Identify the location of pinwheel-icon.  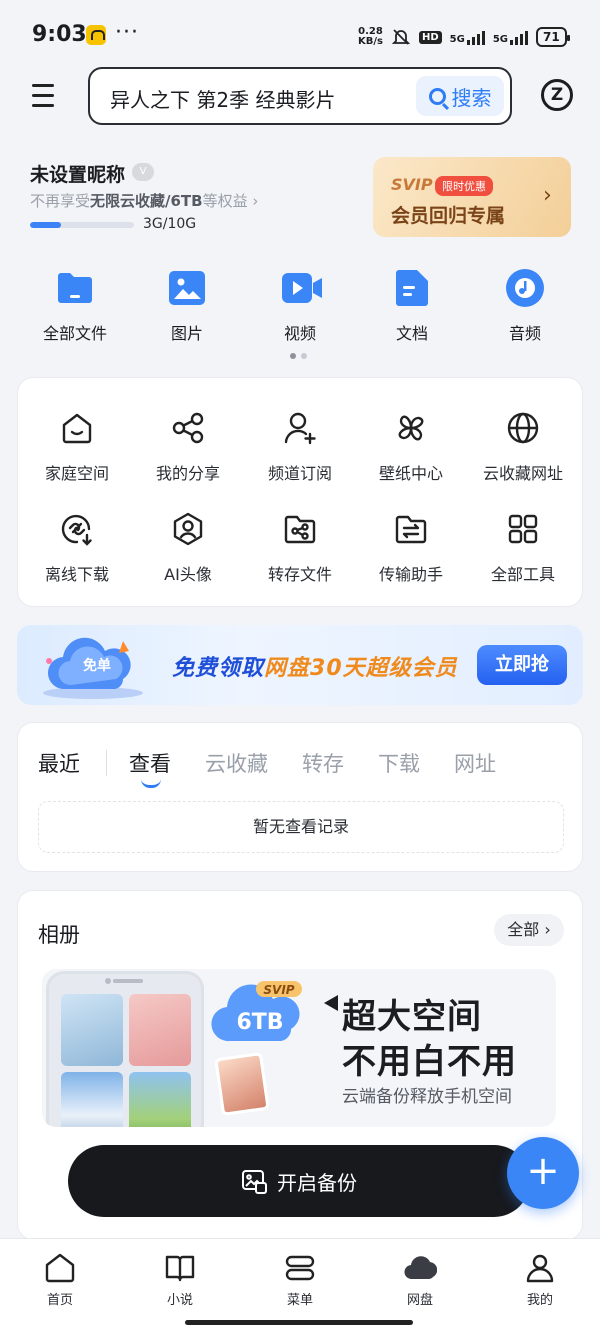
(411, 428).